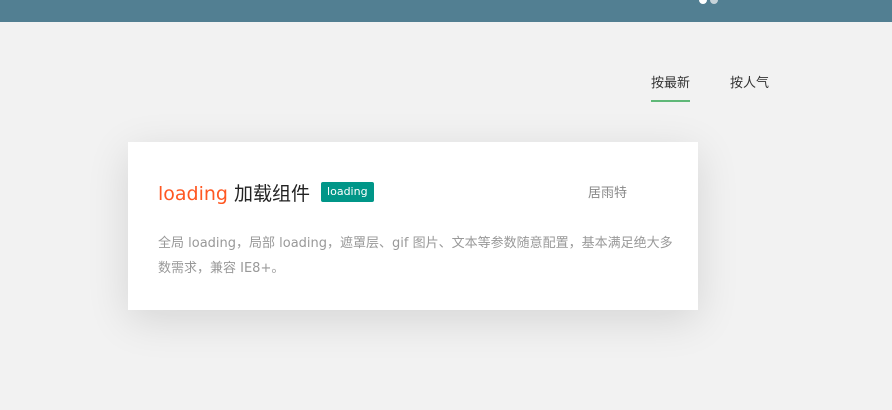 This screenshot has height=410, width=892. Describe the element at coordinates (671, 87) in the screenshot. I see `tab-newest: 按最新` at that location.